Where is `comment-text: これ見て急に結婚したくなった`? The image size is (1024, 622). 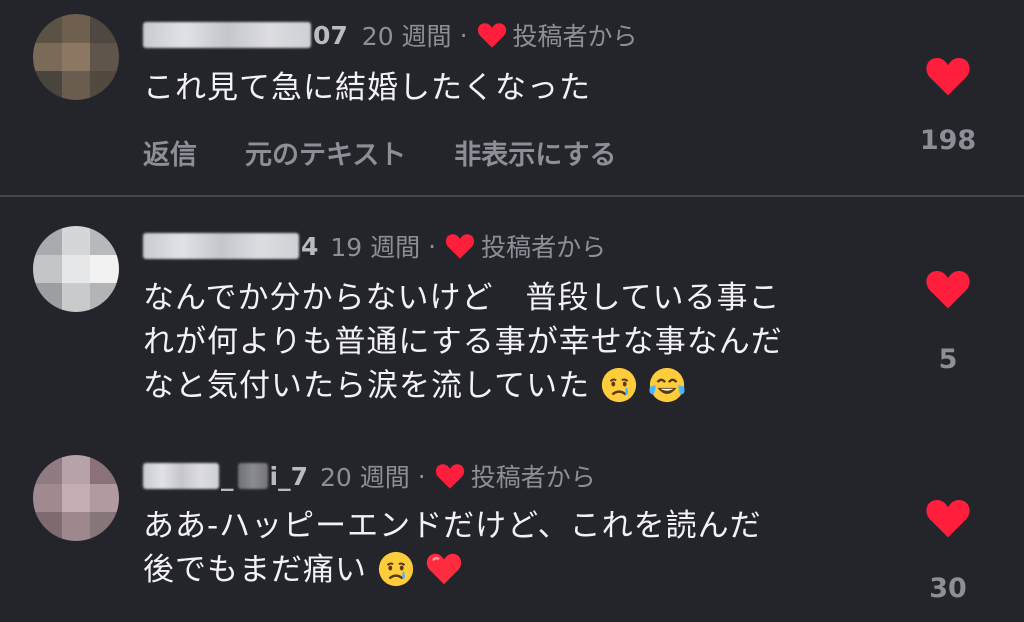 comment-text: これ見て急に結婚したくなった is located at coordinates (367, 88).